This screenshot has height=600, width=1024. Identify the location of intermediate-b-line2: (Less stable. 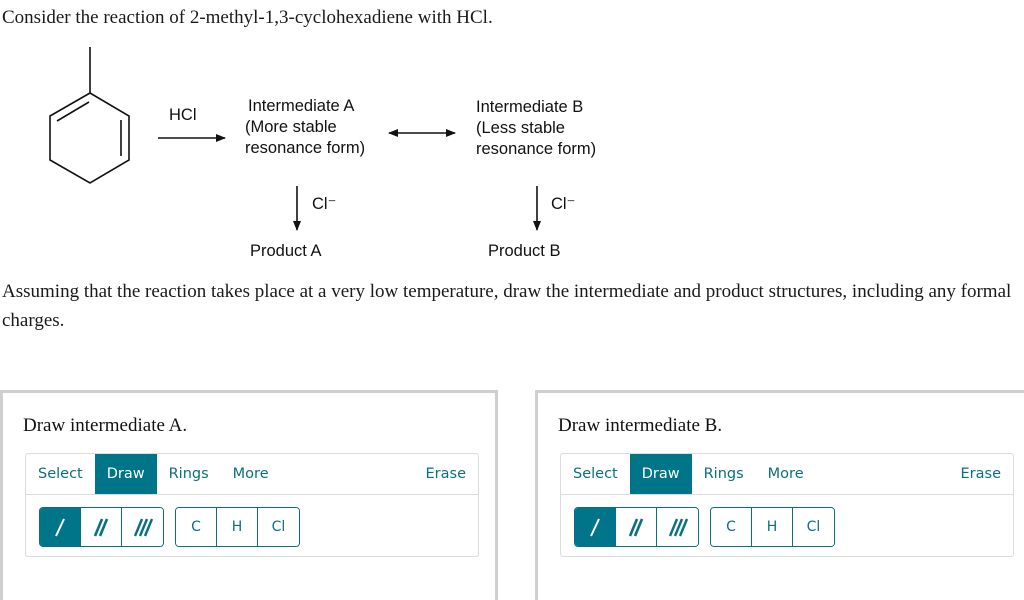
(520, 128).